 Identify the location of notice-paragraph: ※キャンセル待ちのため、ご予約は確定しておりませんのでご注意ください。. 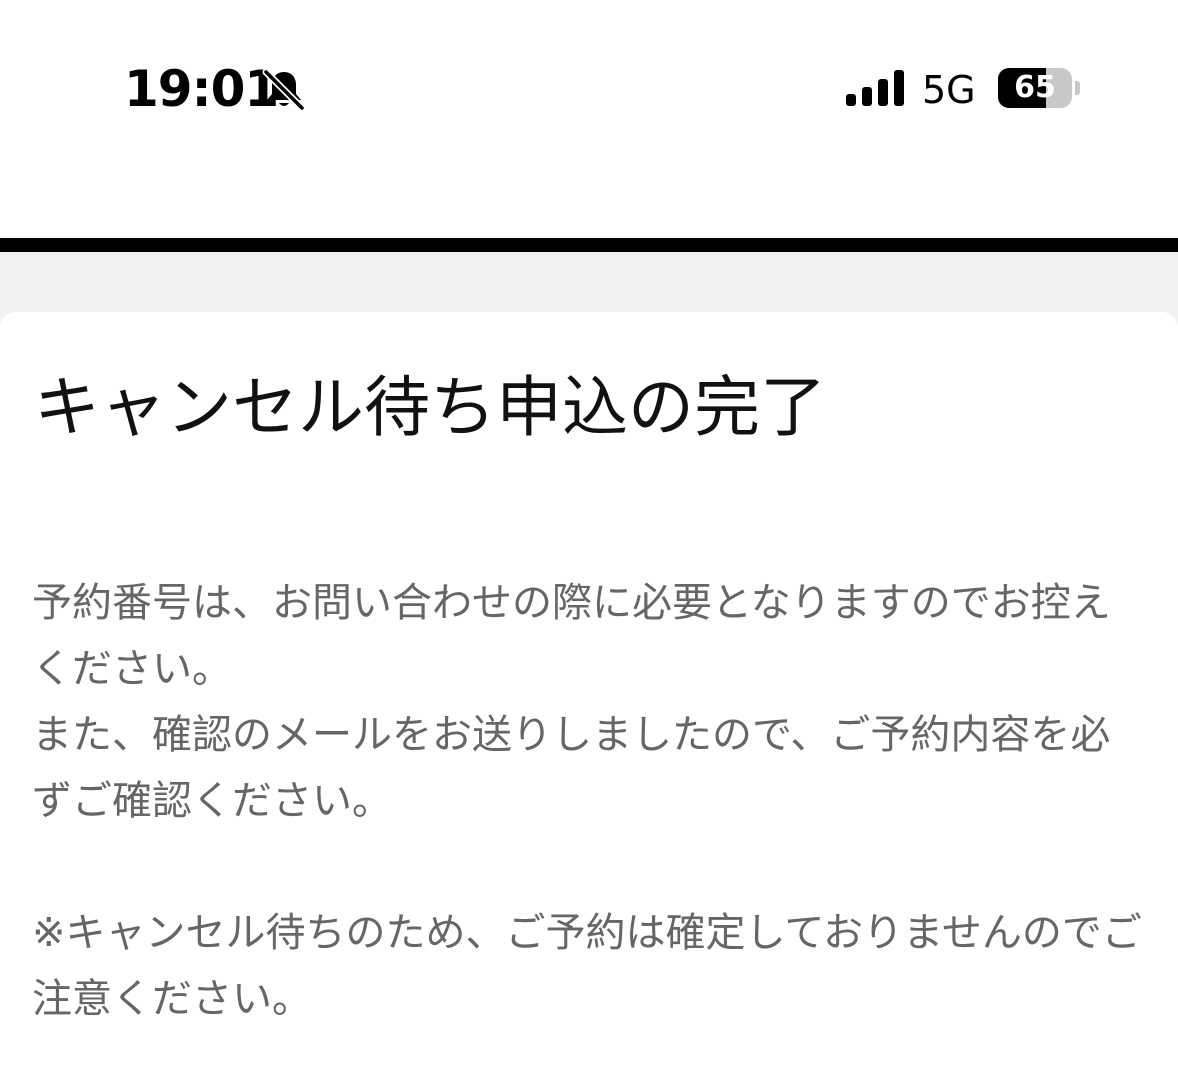
(587, 966).